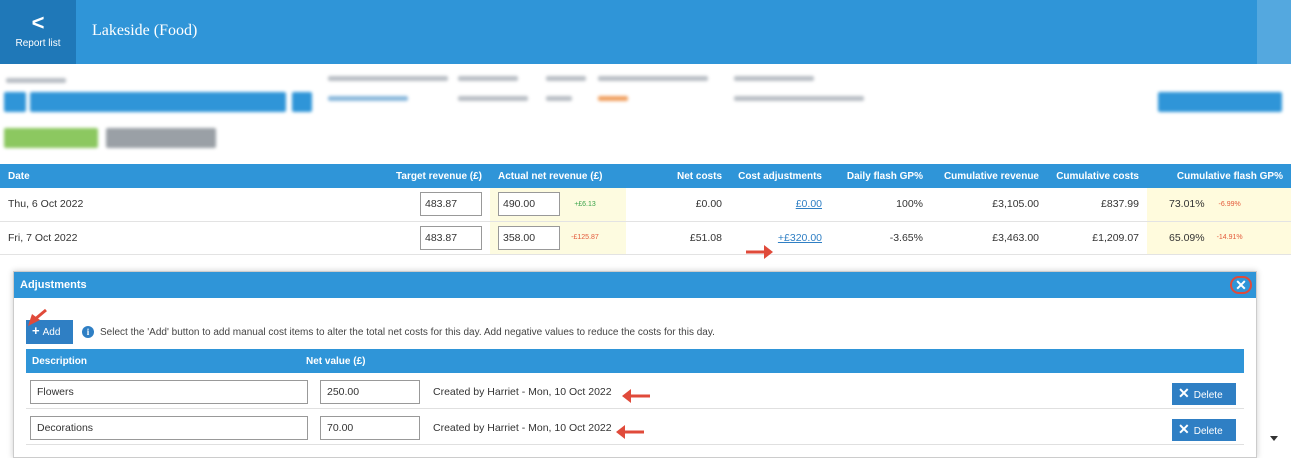 This screenshot has height=458, width=1291. Describe the element at coordinates (38, 22) in the screenshot. I see `chevron-left-icon: <` at that location.